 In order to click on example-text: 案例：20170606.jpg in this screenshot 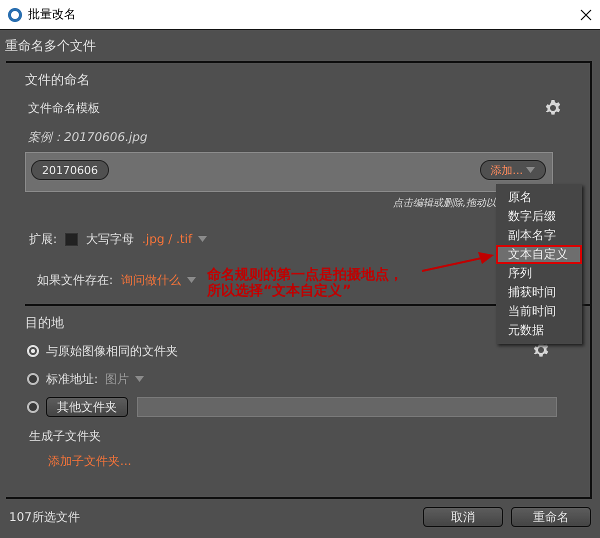, I will do `click(88, 137)`.